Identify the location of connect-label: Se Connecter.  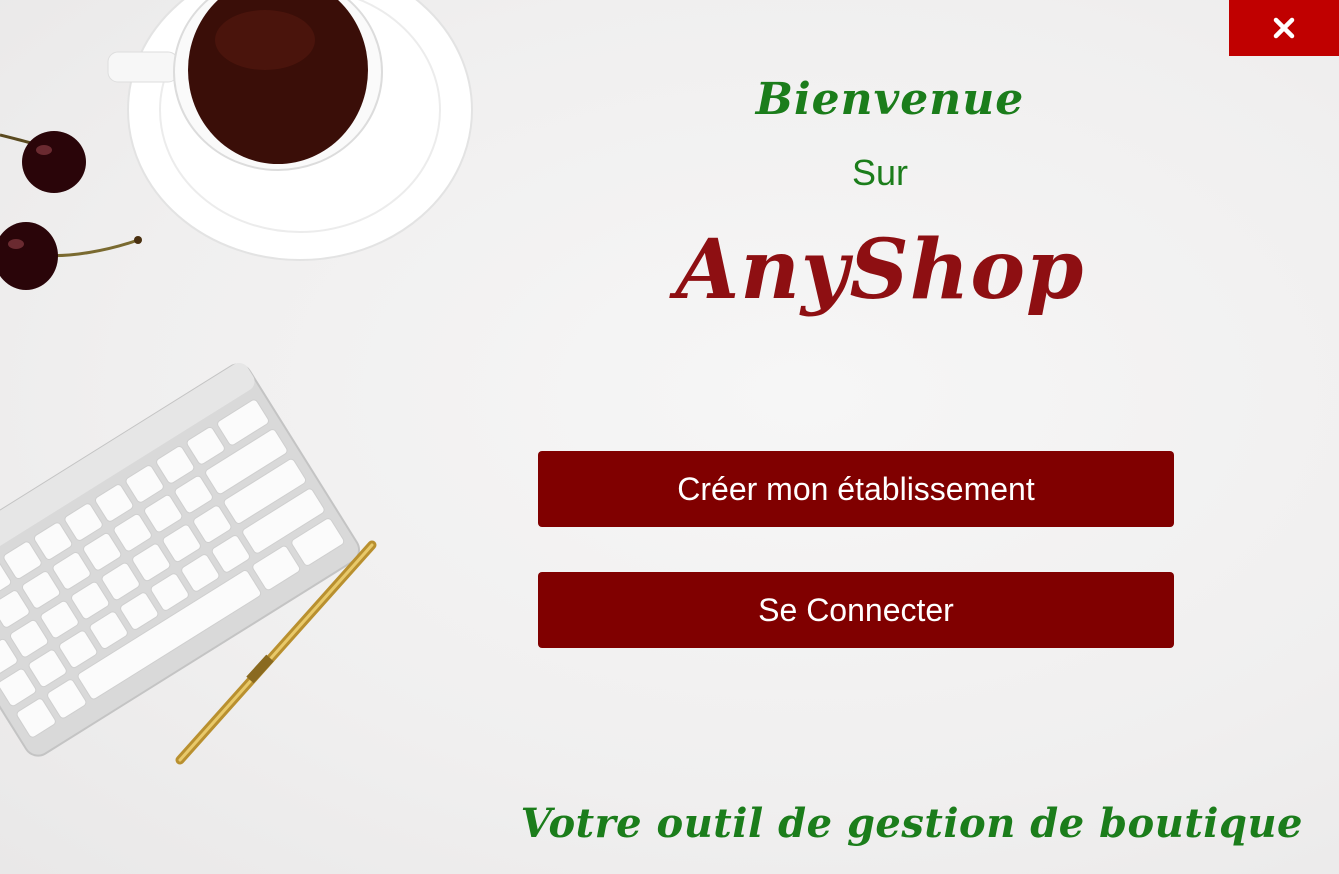
(856, 609).